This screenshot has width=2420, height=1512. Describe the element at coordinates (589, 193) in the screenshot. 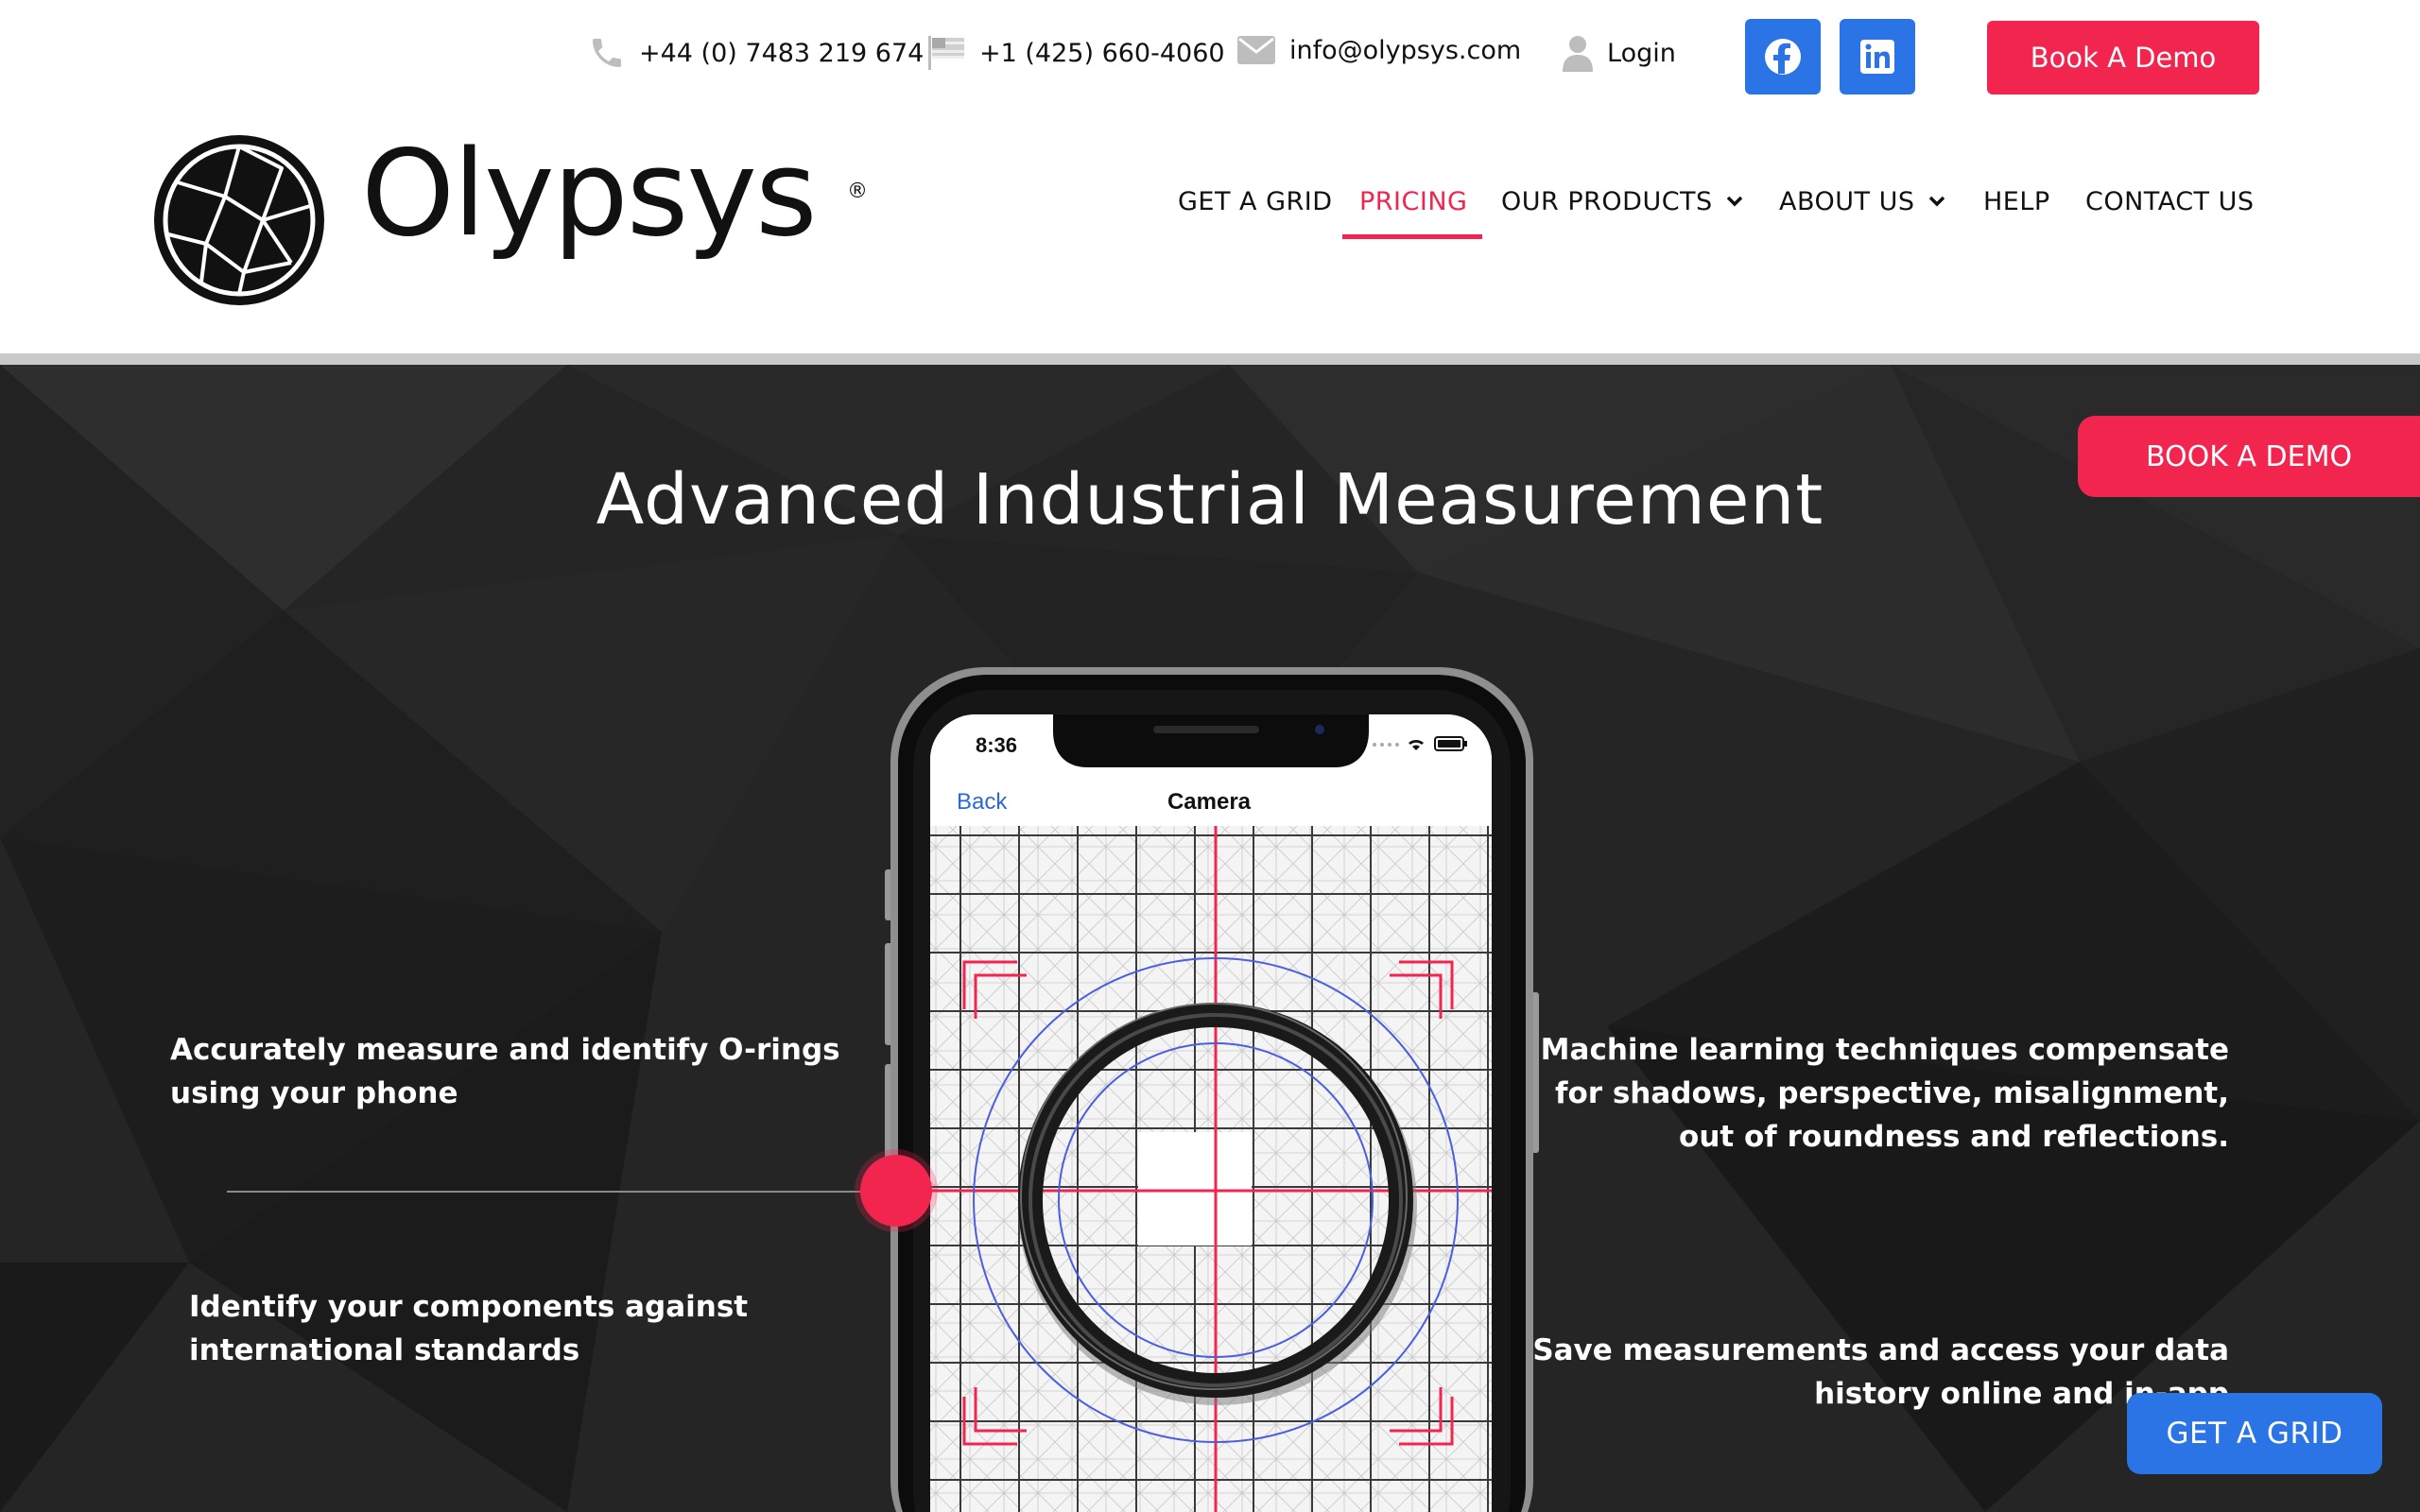

I see `brand-name: Olypsys` at that location.